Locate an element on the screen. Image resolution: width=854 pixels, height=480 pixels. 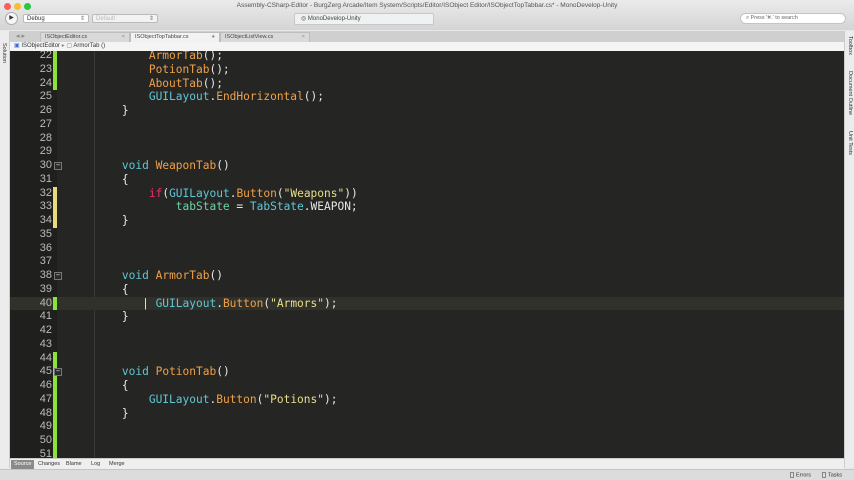
run-button: ▶ is located at coordinates (11, 18).